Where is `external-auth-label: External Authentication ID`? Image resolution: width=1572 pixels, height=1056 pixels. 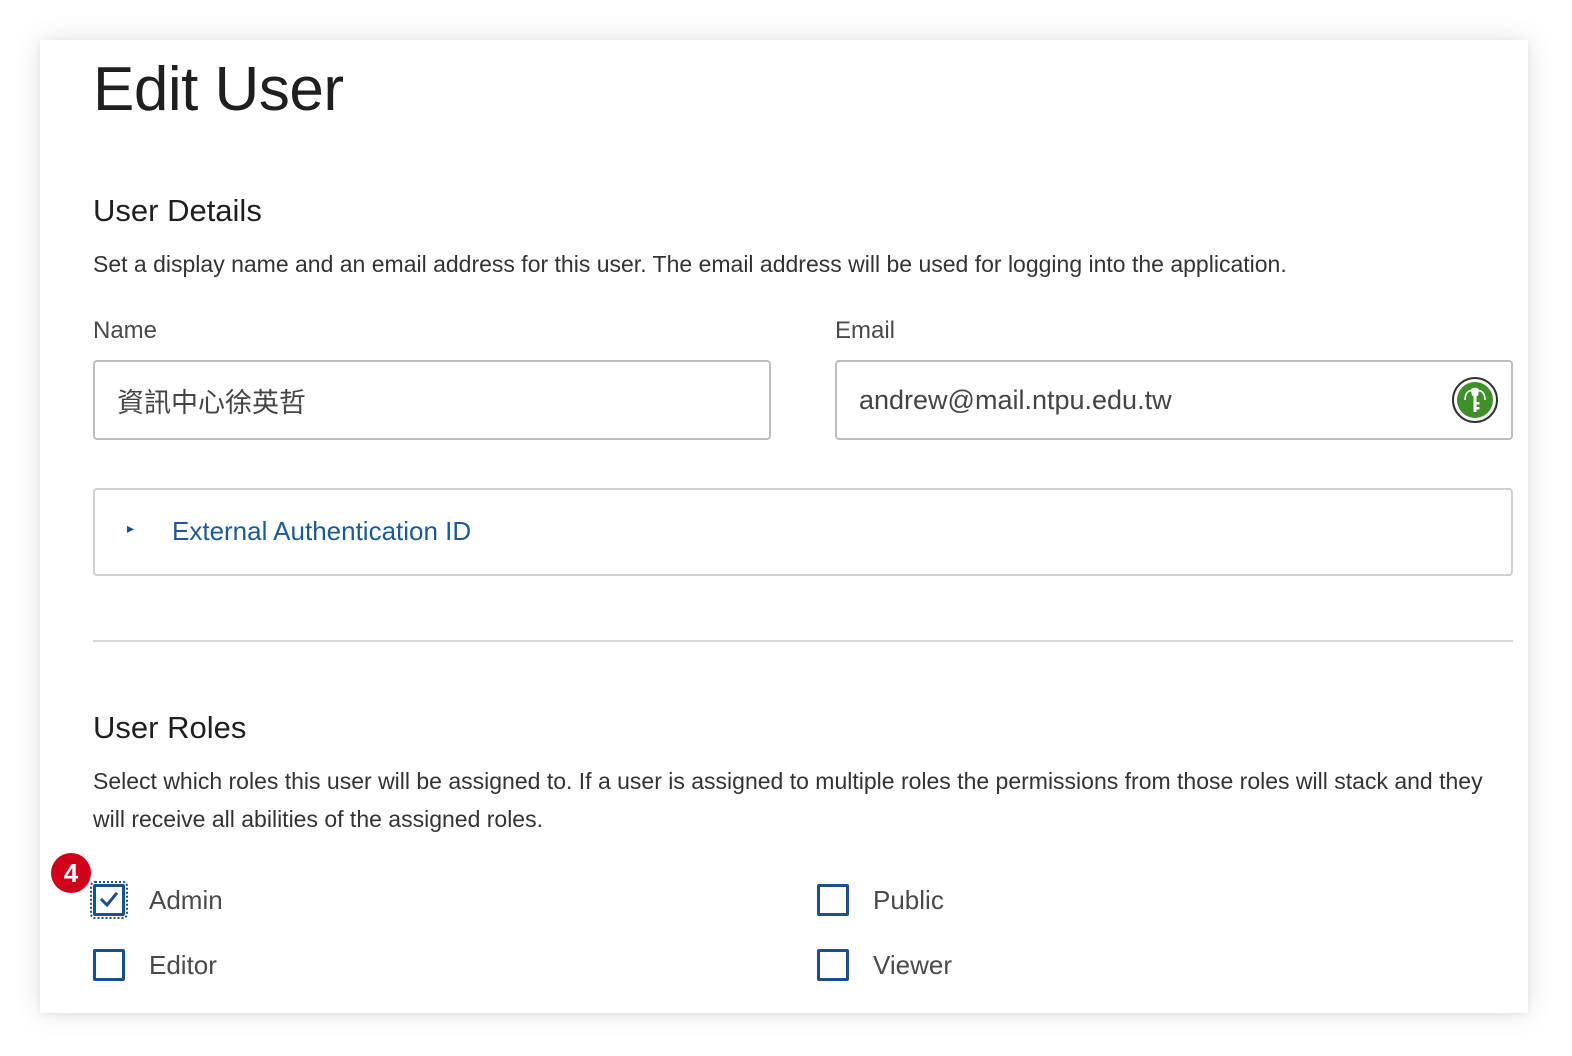 external-auth-label: External Authentication ID is located at coordinates (322, 531).